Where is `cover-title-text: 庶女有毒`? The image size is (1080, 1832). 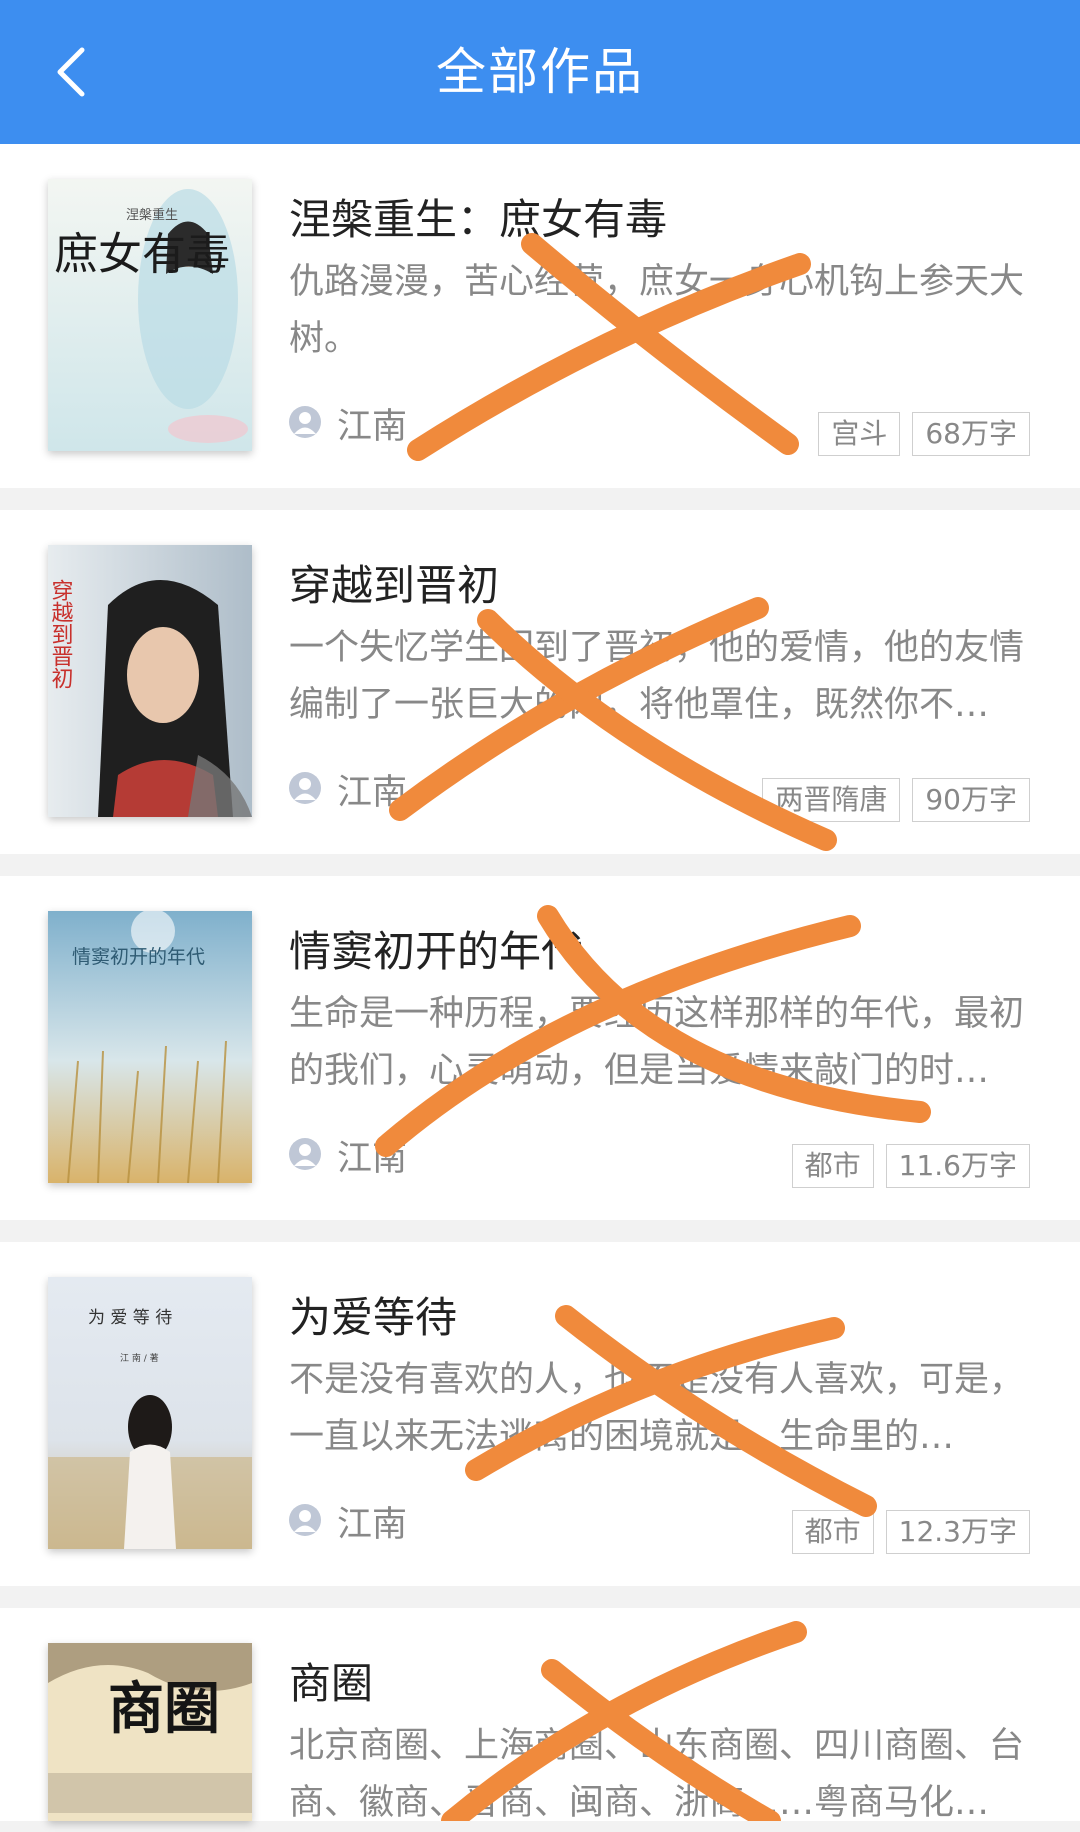
cover-title-text: 庶女有毒 is located at coordinates (142, 254).